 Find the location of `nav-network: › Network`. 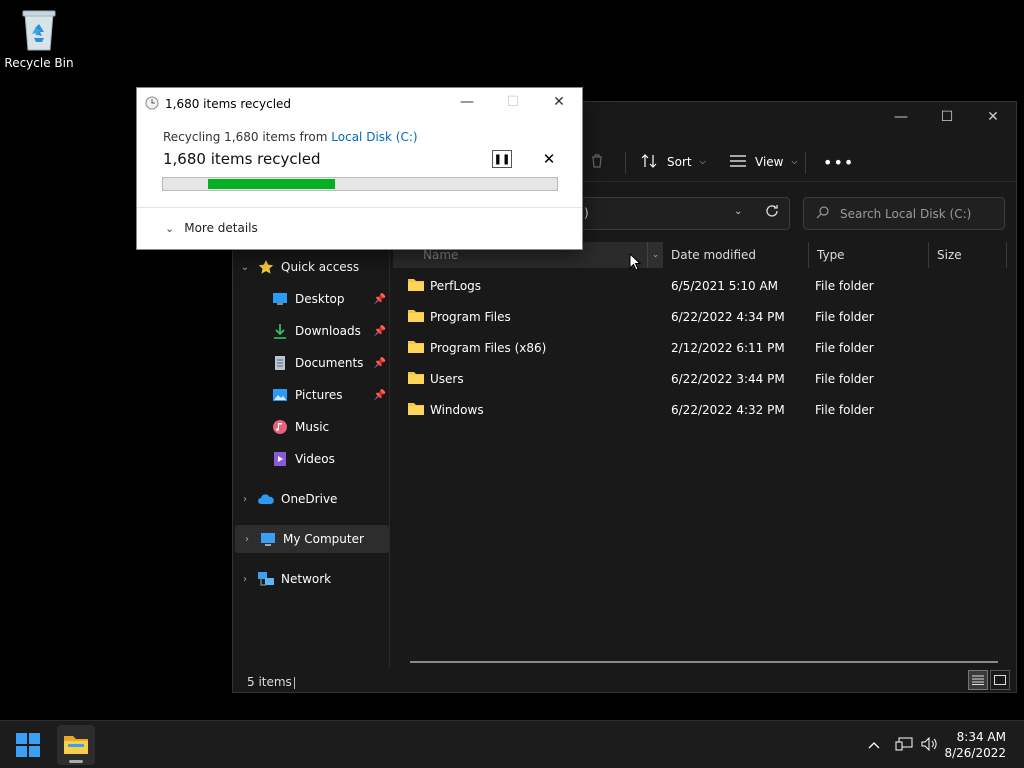

nav-network: › Network is located at coordinates (311, 579).